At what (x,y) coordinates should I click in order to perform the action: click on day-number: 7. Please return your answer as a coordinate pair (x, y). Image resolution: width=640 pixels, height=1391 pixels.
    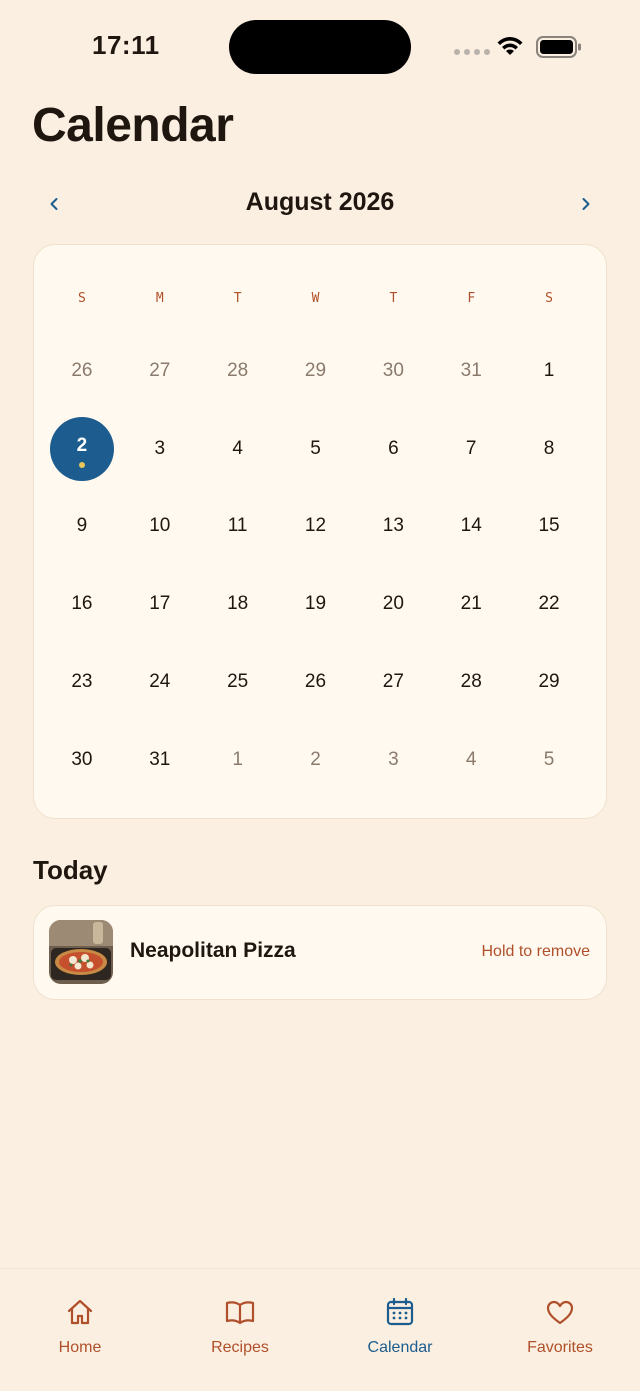
    Looking at the image, I should click on (471, 448).